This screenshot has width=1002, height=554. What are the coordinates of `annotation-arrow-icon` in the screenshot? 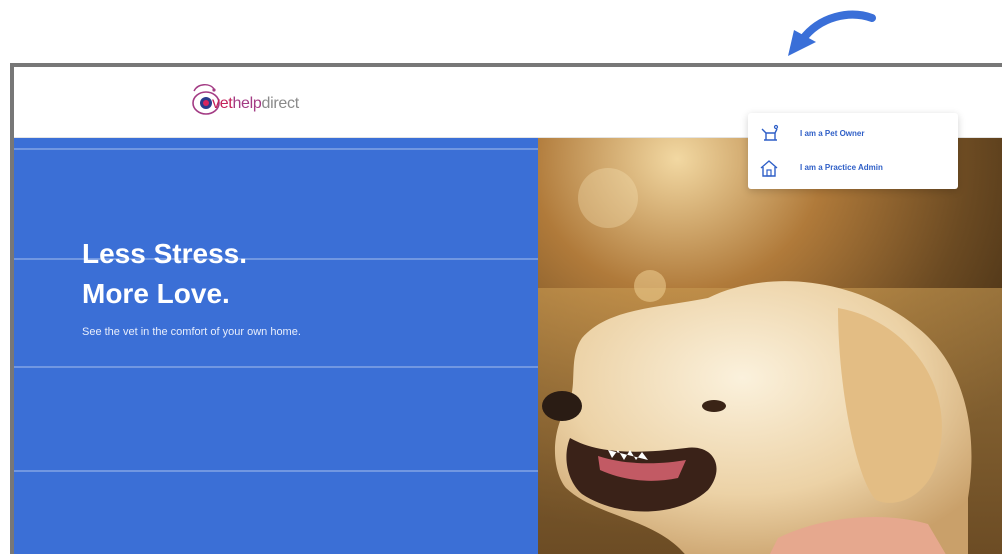 It's located at (832, 33).